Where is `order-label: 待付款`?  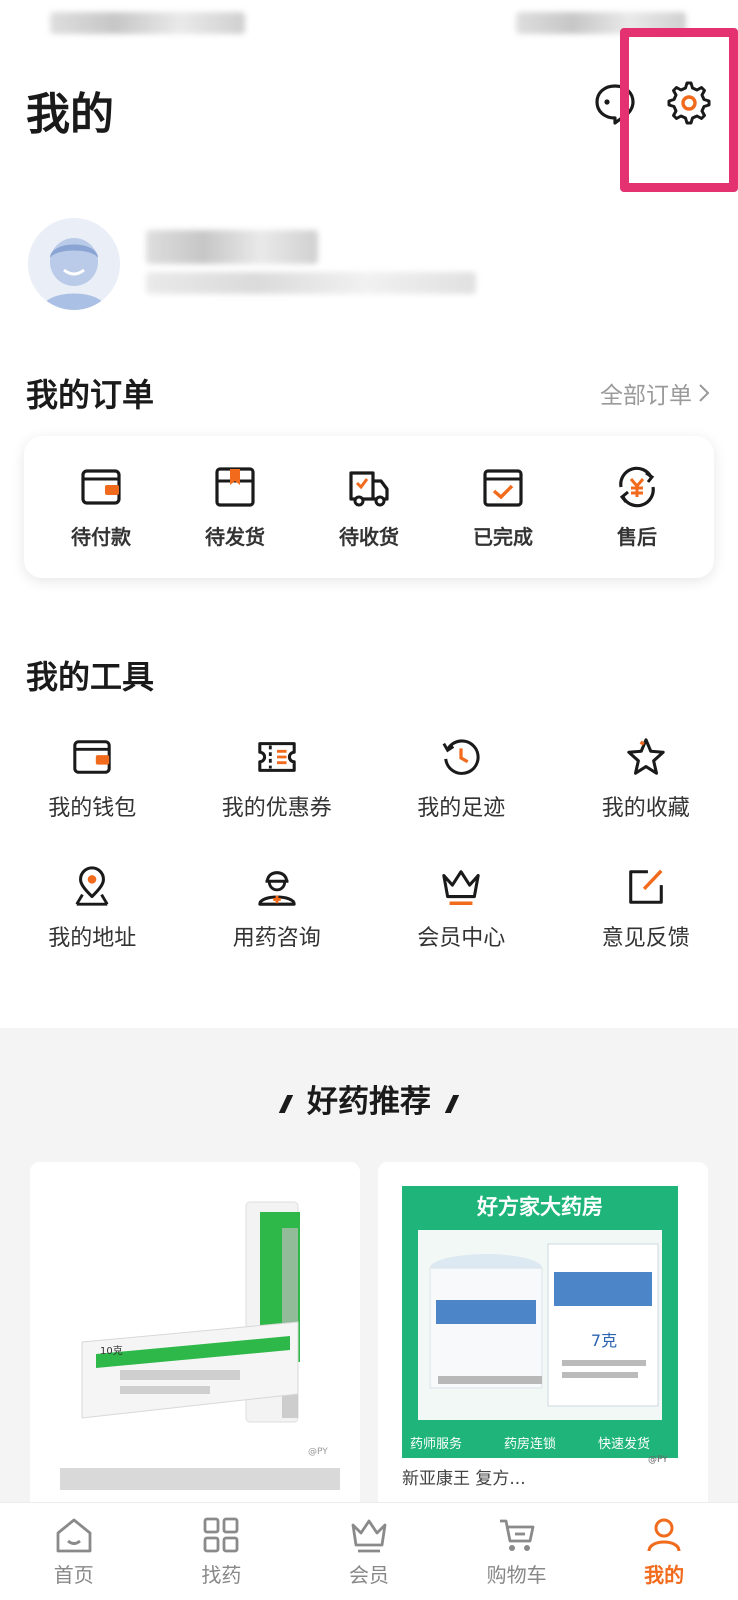
order-label: 待付款 is located at coordinates (101, 536).